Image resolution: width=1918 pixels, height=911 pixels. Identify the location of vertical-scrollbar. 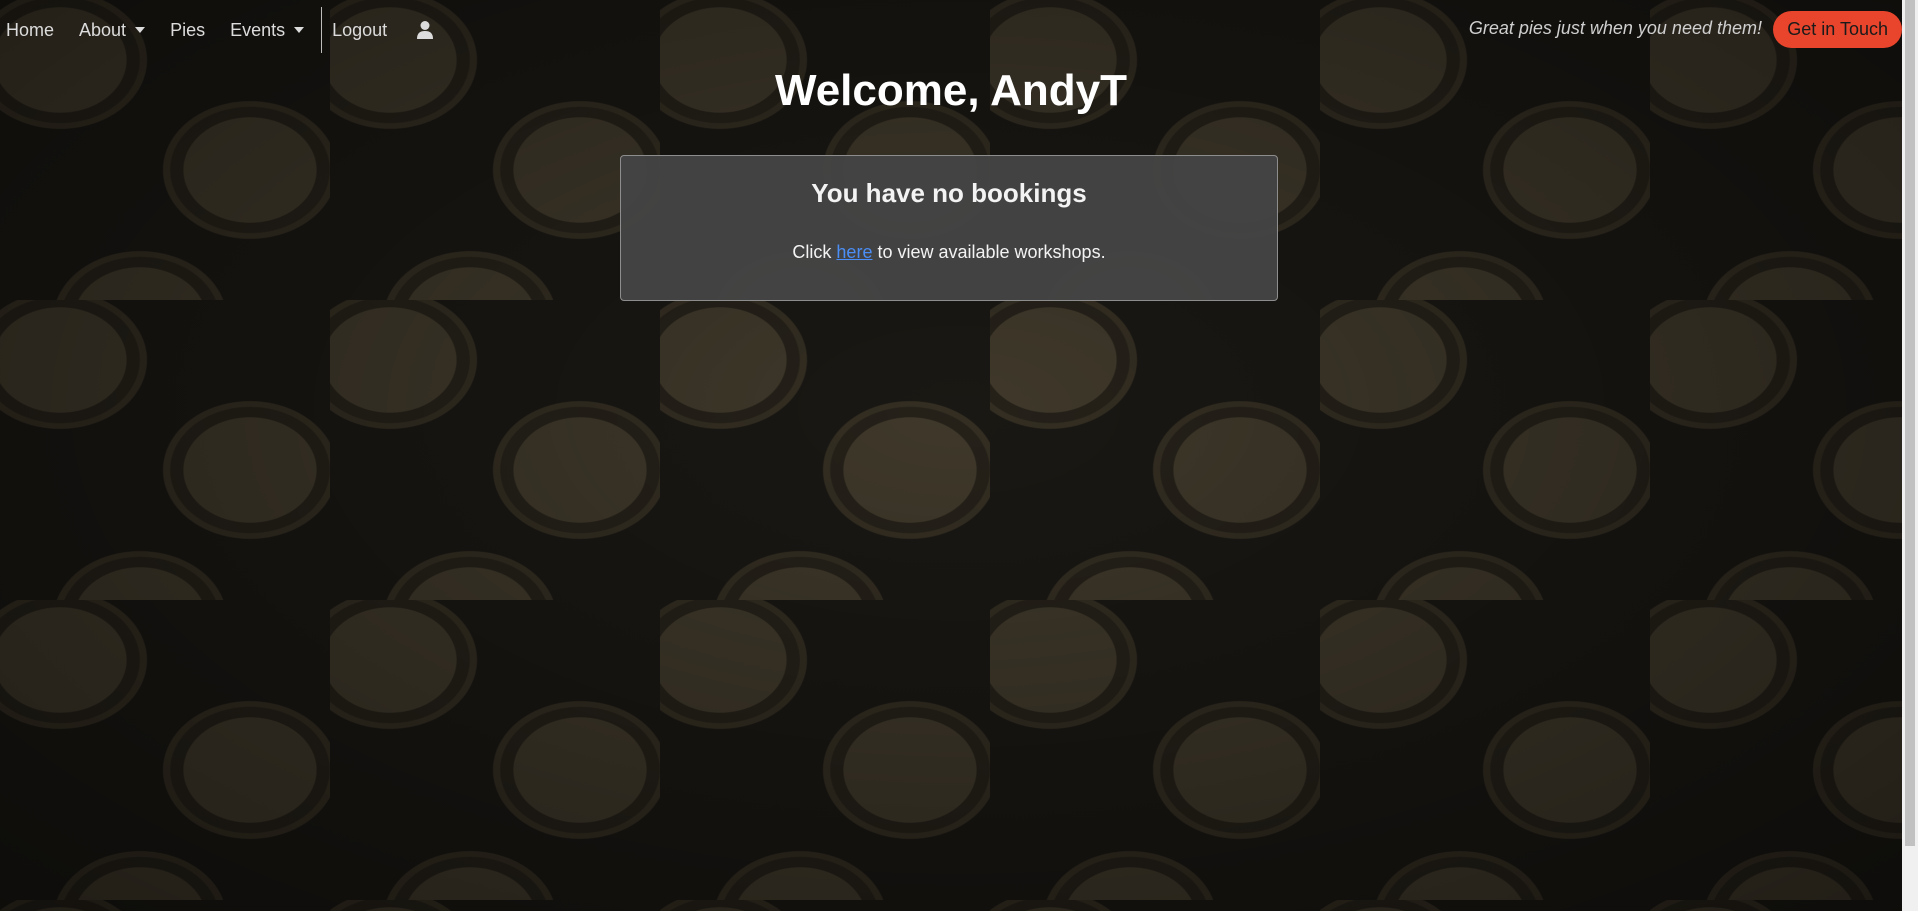
(1910, 455).